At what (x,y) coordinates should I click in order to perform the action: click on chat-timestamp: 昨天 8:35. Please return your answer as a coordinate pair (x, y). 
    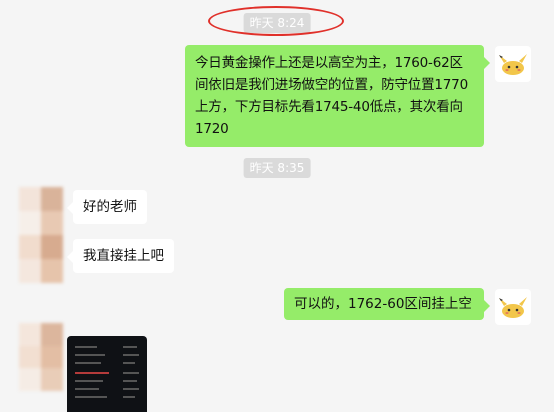
    Looking at the image, I should click on (277, 168).